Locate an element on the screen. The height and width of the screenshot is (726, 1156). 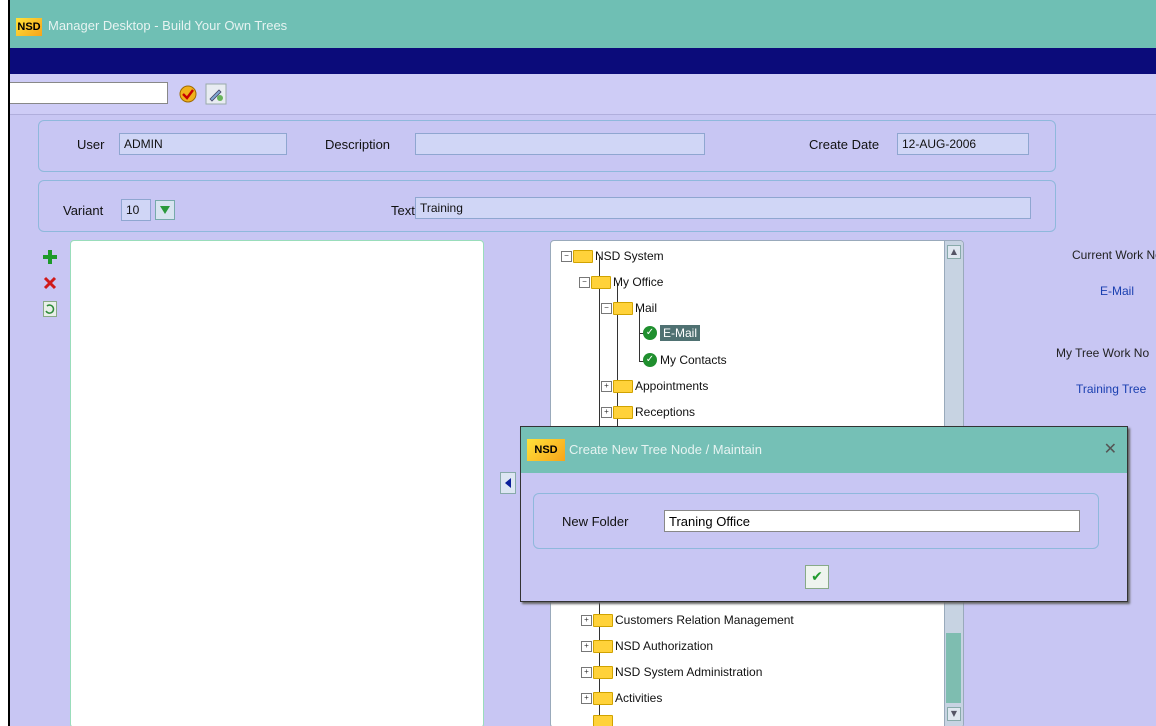
new-folder-input is located at coordinates (872, 521).